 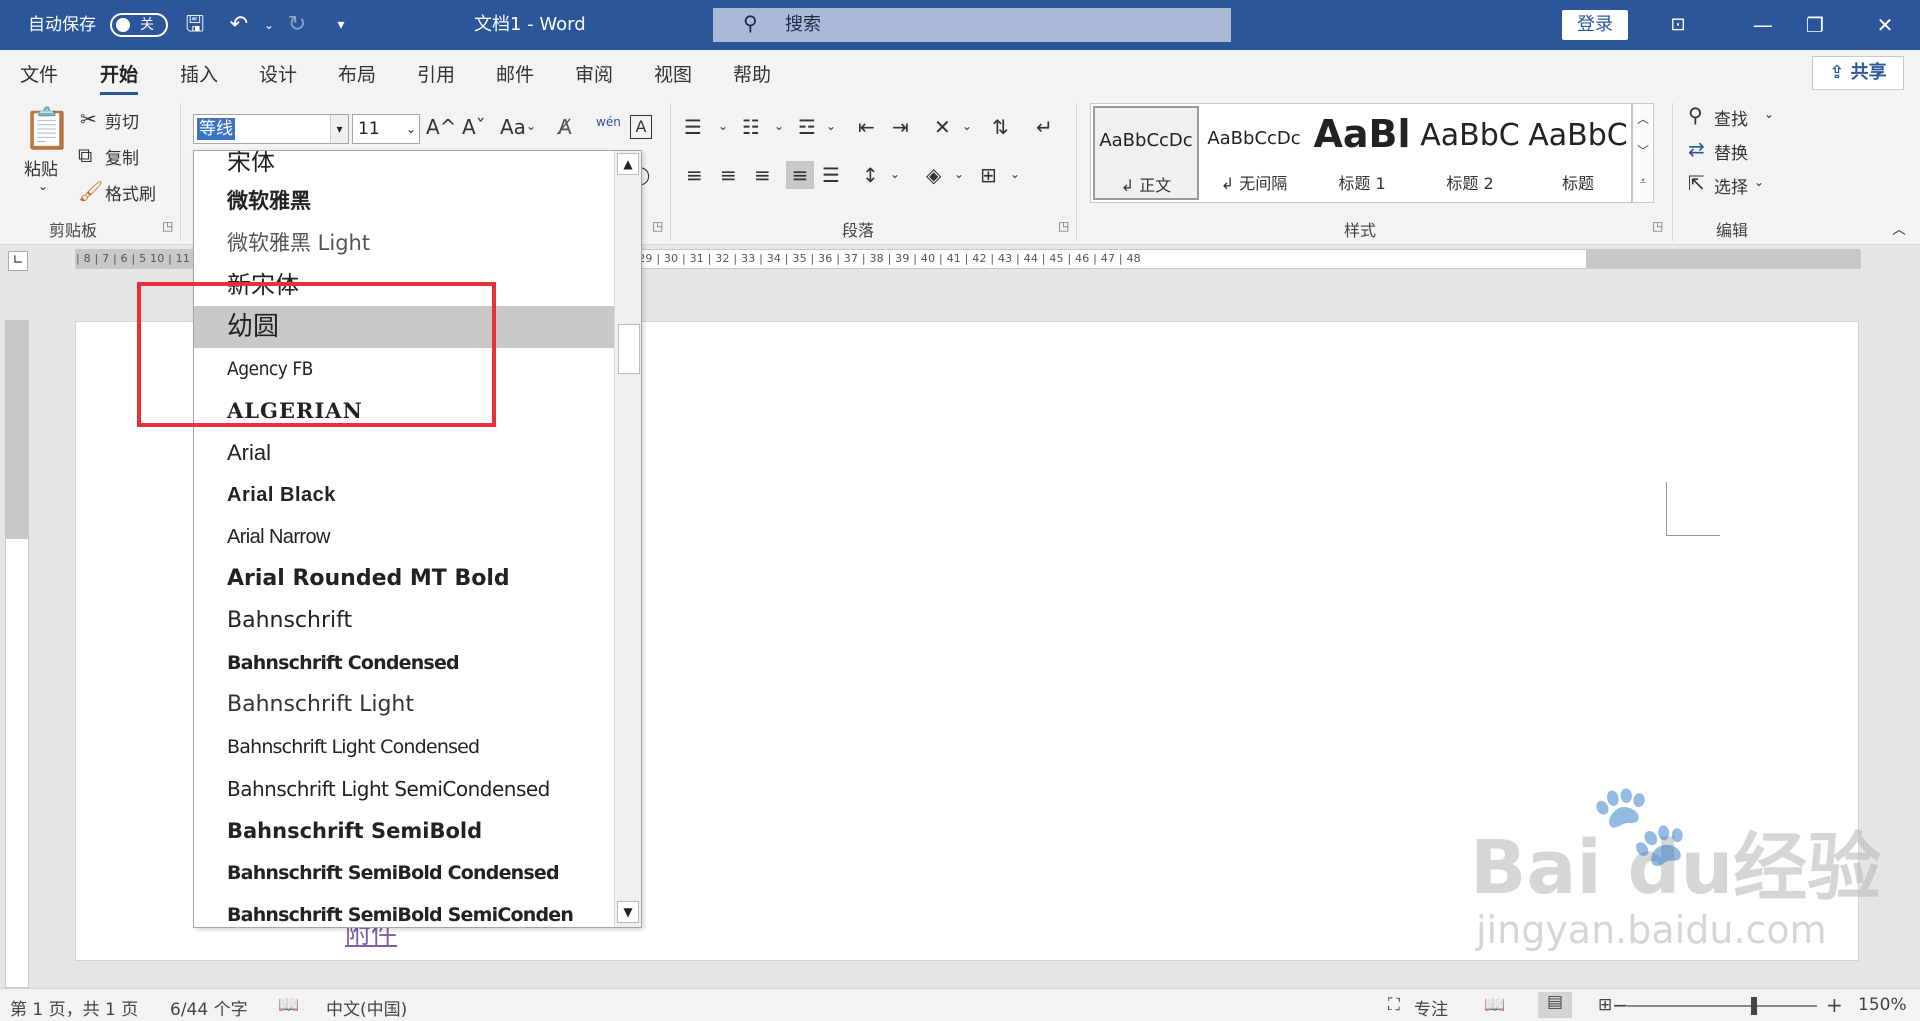 I want to click on replace-icon: ⇄, so click(x=1696, y=149).